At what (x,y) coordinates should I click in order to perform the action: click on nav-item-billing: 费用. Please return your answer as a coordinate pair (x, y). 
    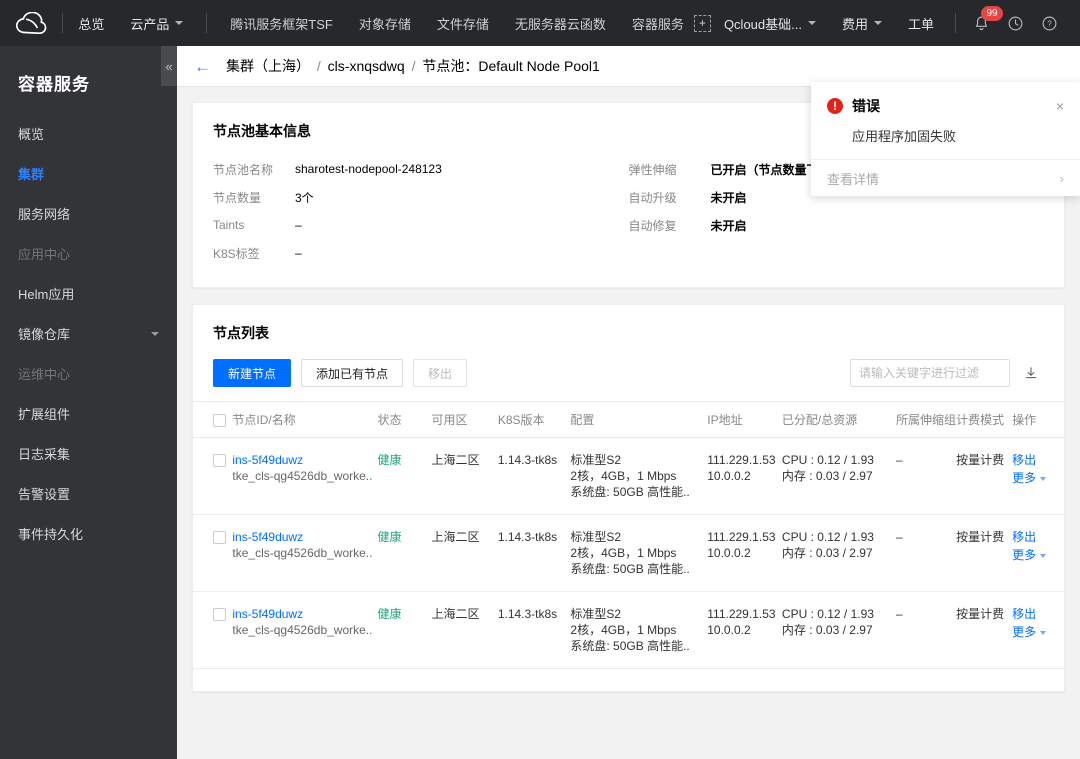
    Looking at the image, I should click on (862, 23).